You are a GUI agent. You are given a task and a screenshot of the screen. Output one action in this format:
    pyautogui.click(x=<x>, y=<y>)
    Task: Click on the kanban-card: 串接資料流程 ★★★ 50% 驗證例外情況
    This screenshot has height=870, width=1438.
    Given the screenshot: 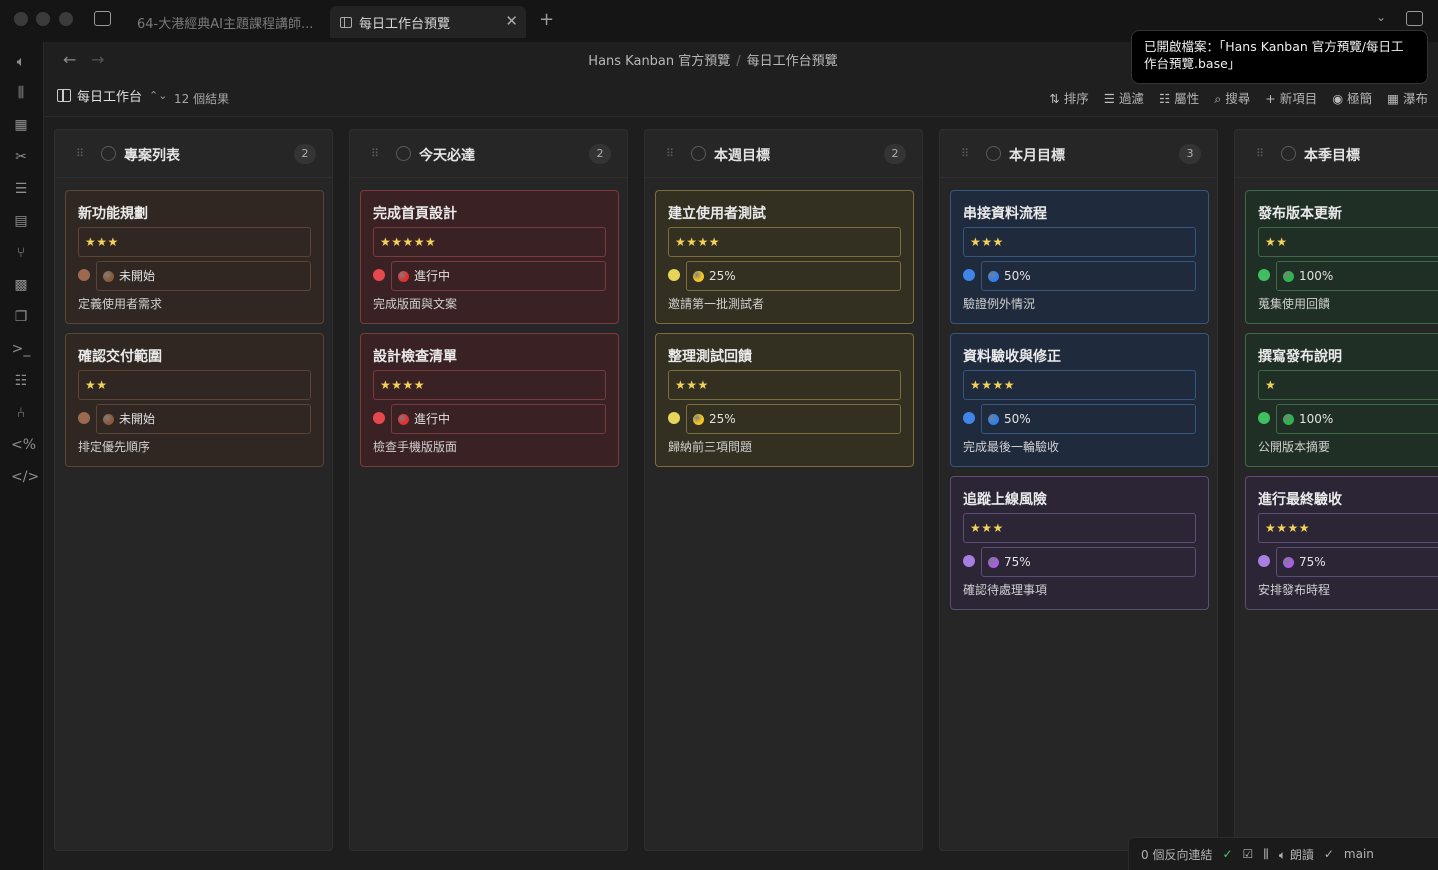 What is the action you would take?
    pyautogui.click(x=1079, y=257)
    